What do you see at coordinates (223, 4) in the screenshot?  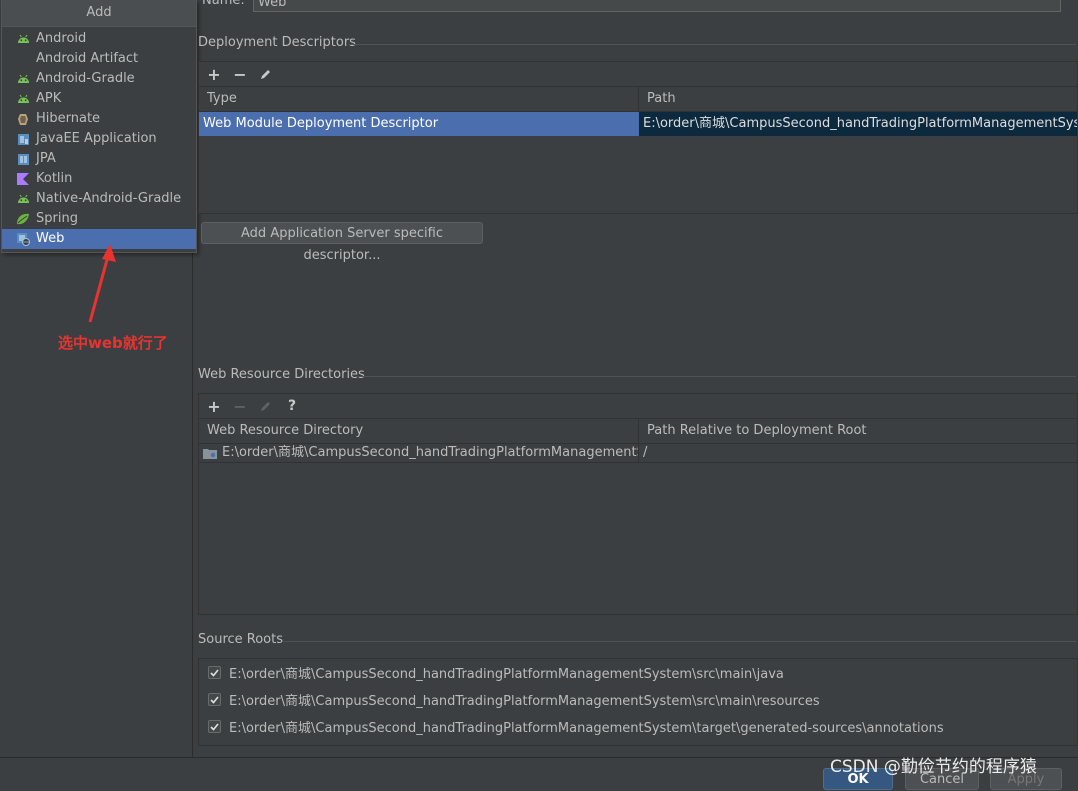 I see `name-label: Name:` at bounding box center [223, 4].